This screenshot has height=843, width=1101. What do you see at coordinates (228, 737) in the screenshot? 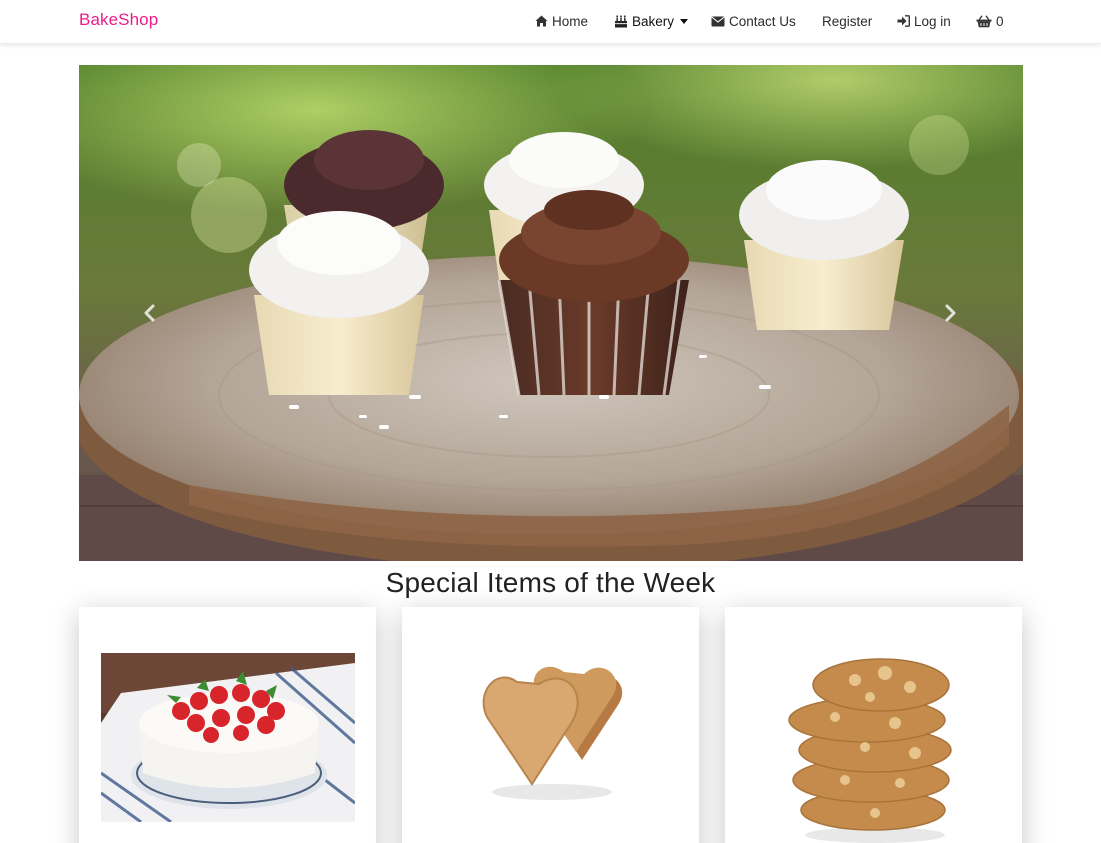
I see `strawberry-cake-image` at bounding box center [228, 737].